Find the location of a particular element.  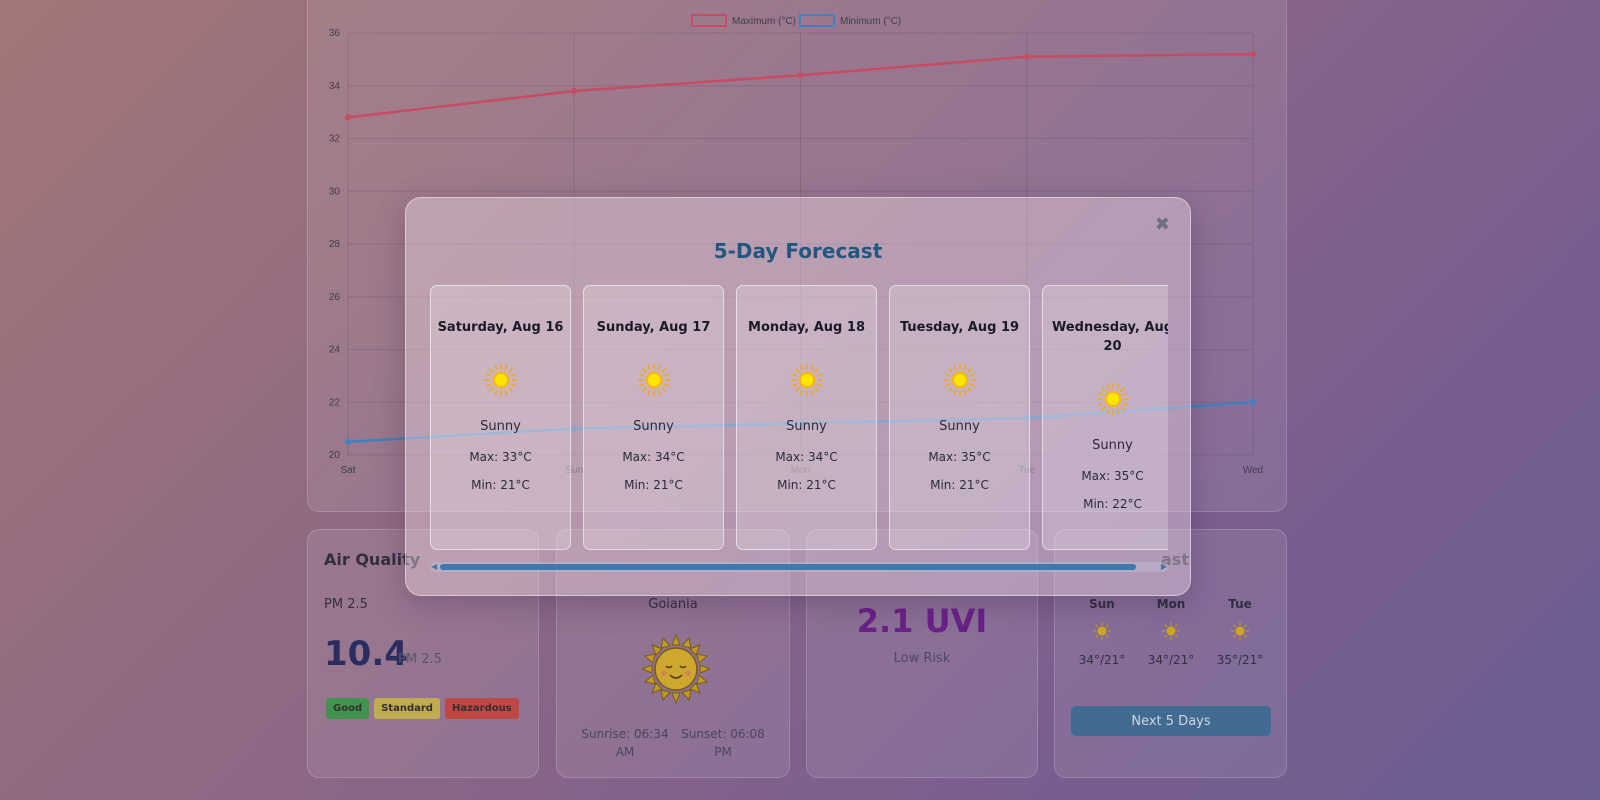

close-icon: ✖ is located at coordinates (1162, 224).